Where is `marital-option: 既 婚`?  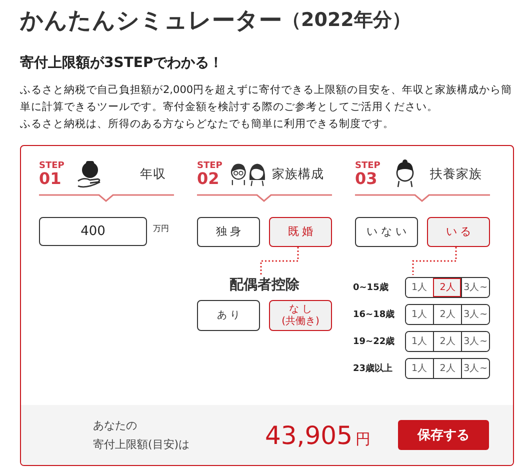 marital-option: 既 婚 is located at coordinates (300, 232).